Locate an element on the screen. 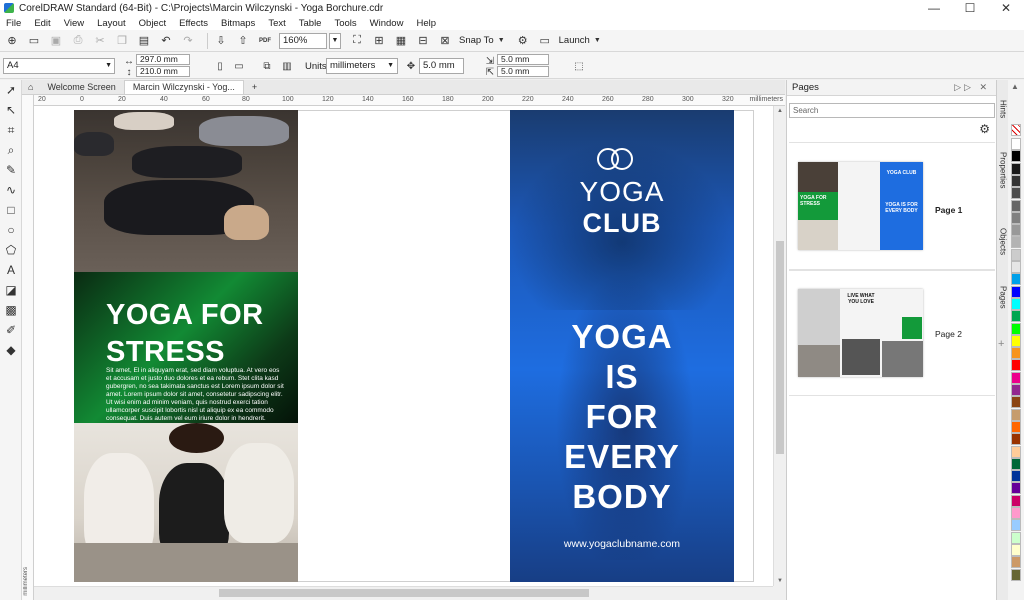 This screenshot has width=1024, height=600. horizontal-scrollbar is located at coordinates (403, 592).